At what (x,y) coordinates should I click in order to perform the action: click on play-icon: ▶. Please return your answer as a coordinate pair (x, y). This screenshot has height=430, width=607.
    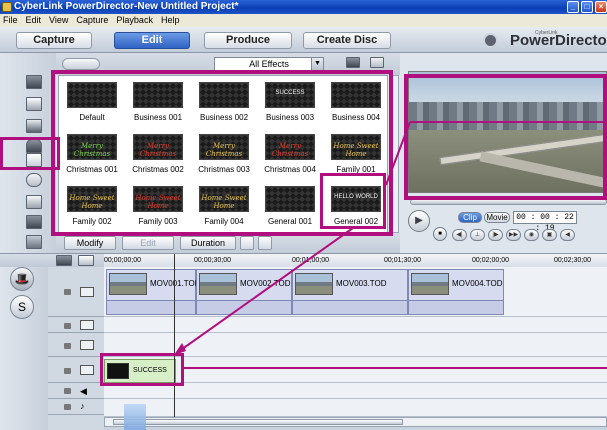
    Looking at the image, I should click on (419, 221).